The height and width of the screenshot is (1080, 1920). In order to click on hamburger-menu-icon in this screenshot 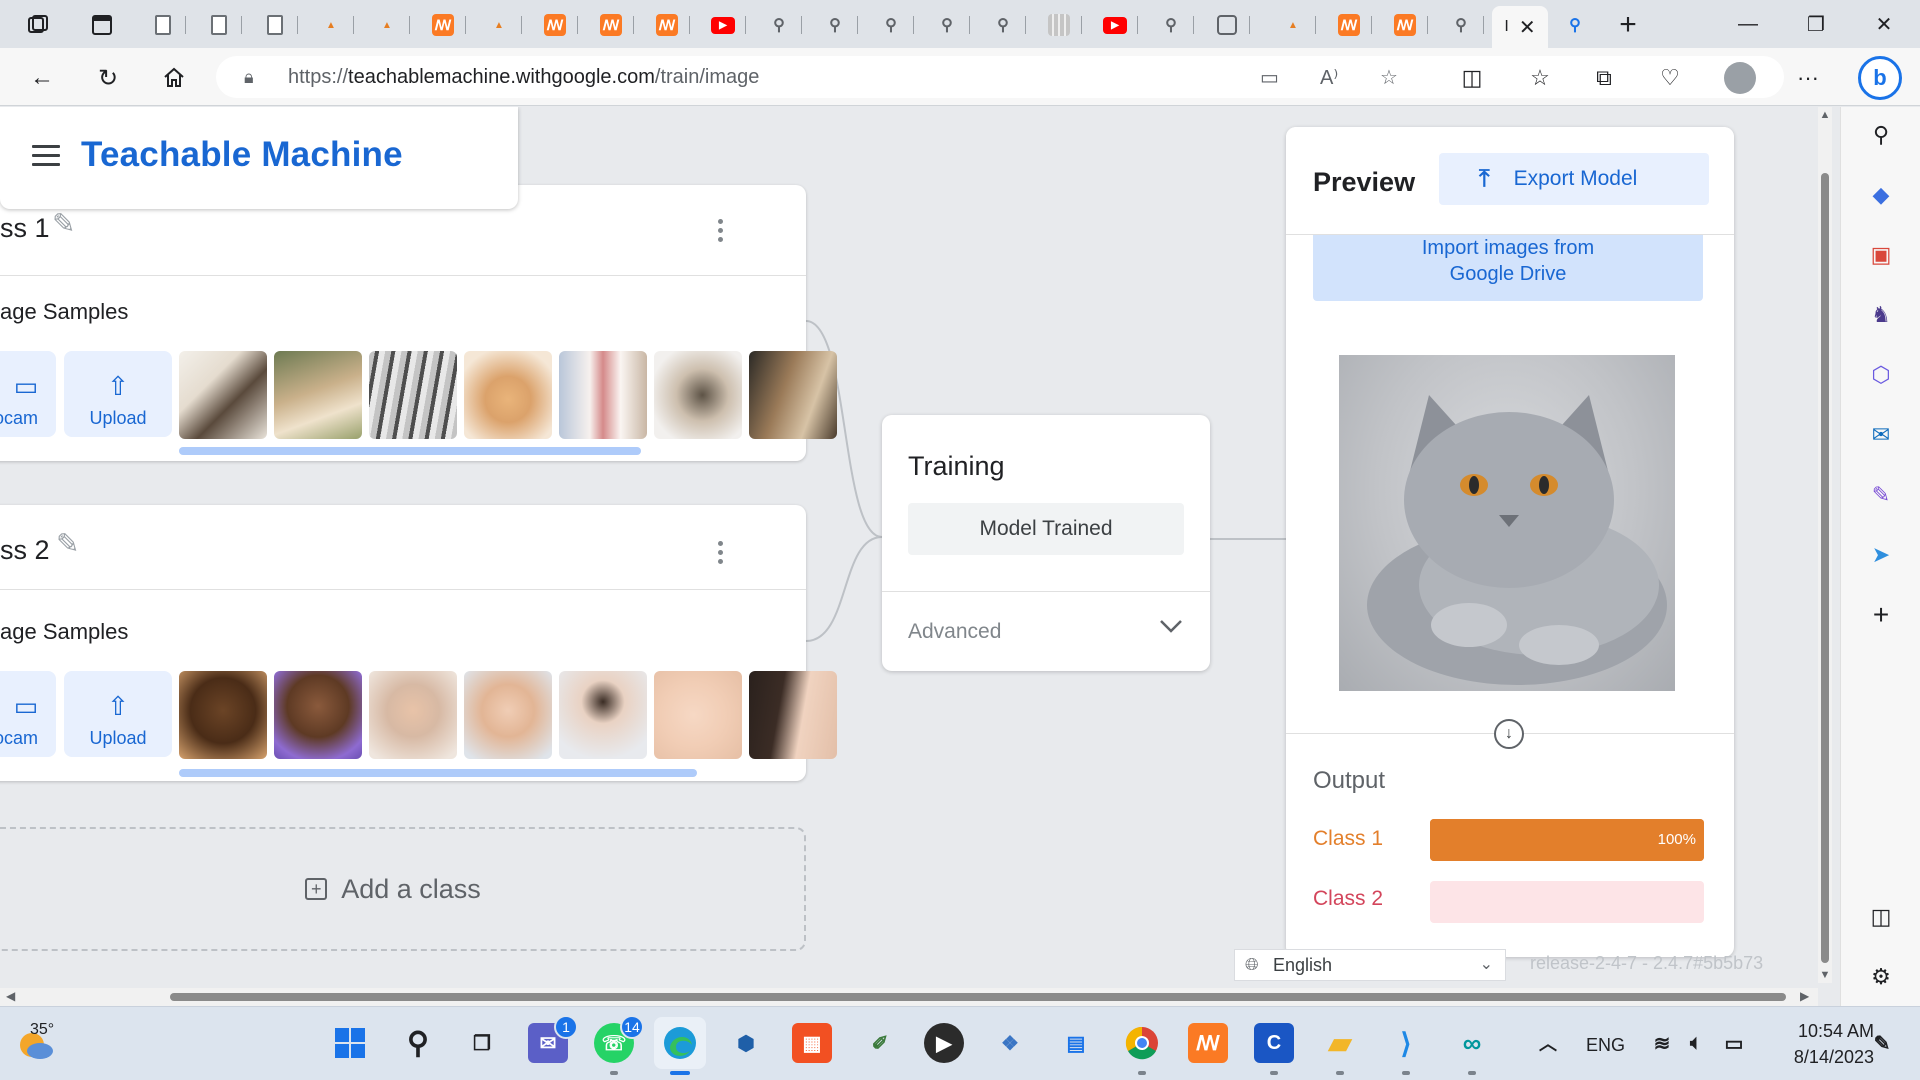, I will do `click(46, 156)`.